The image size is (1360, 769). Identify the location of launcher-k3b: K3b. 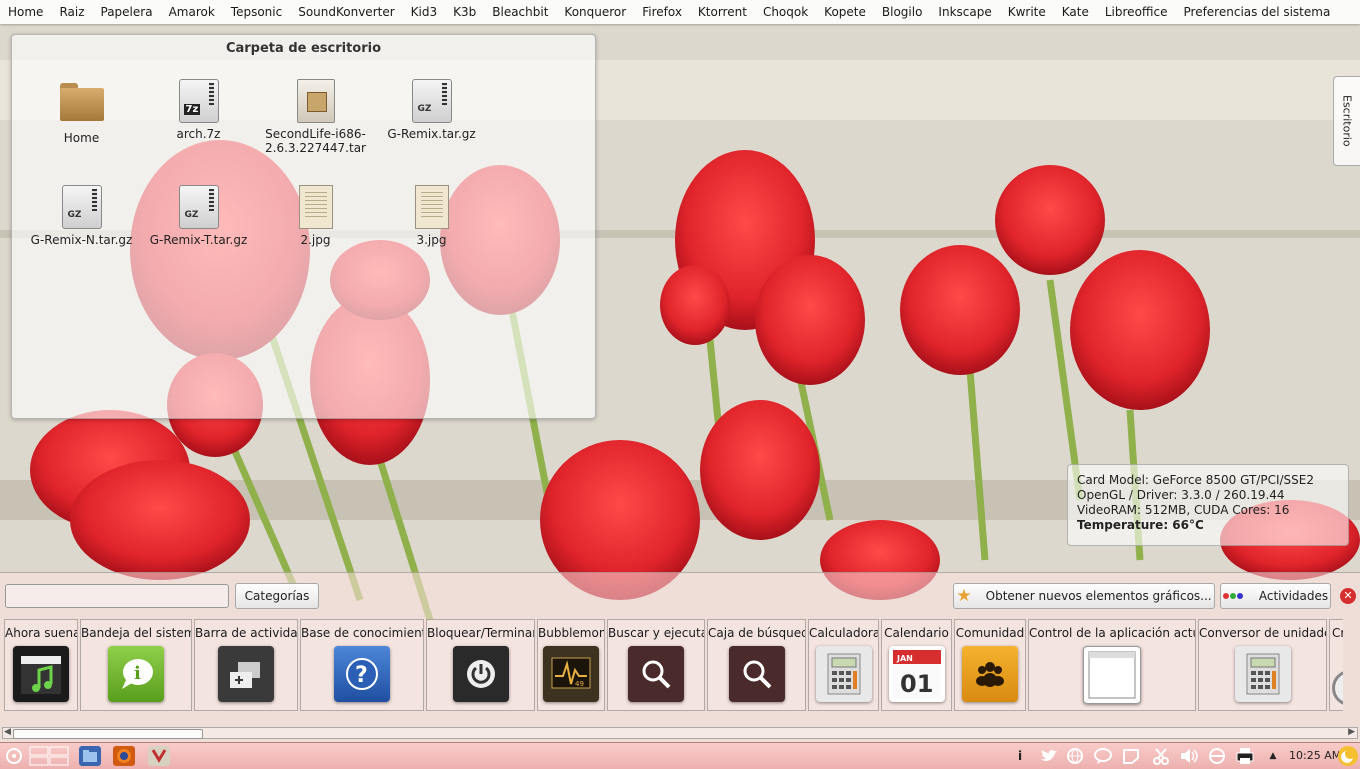
(464, 12).